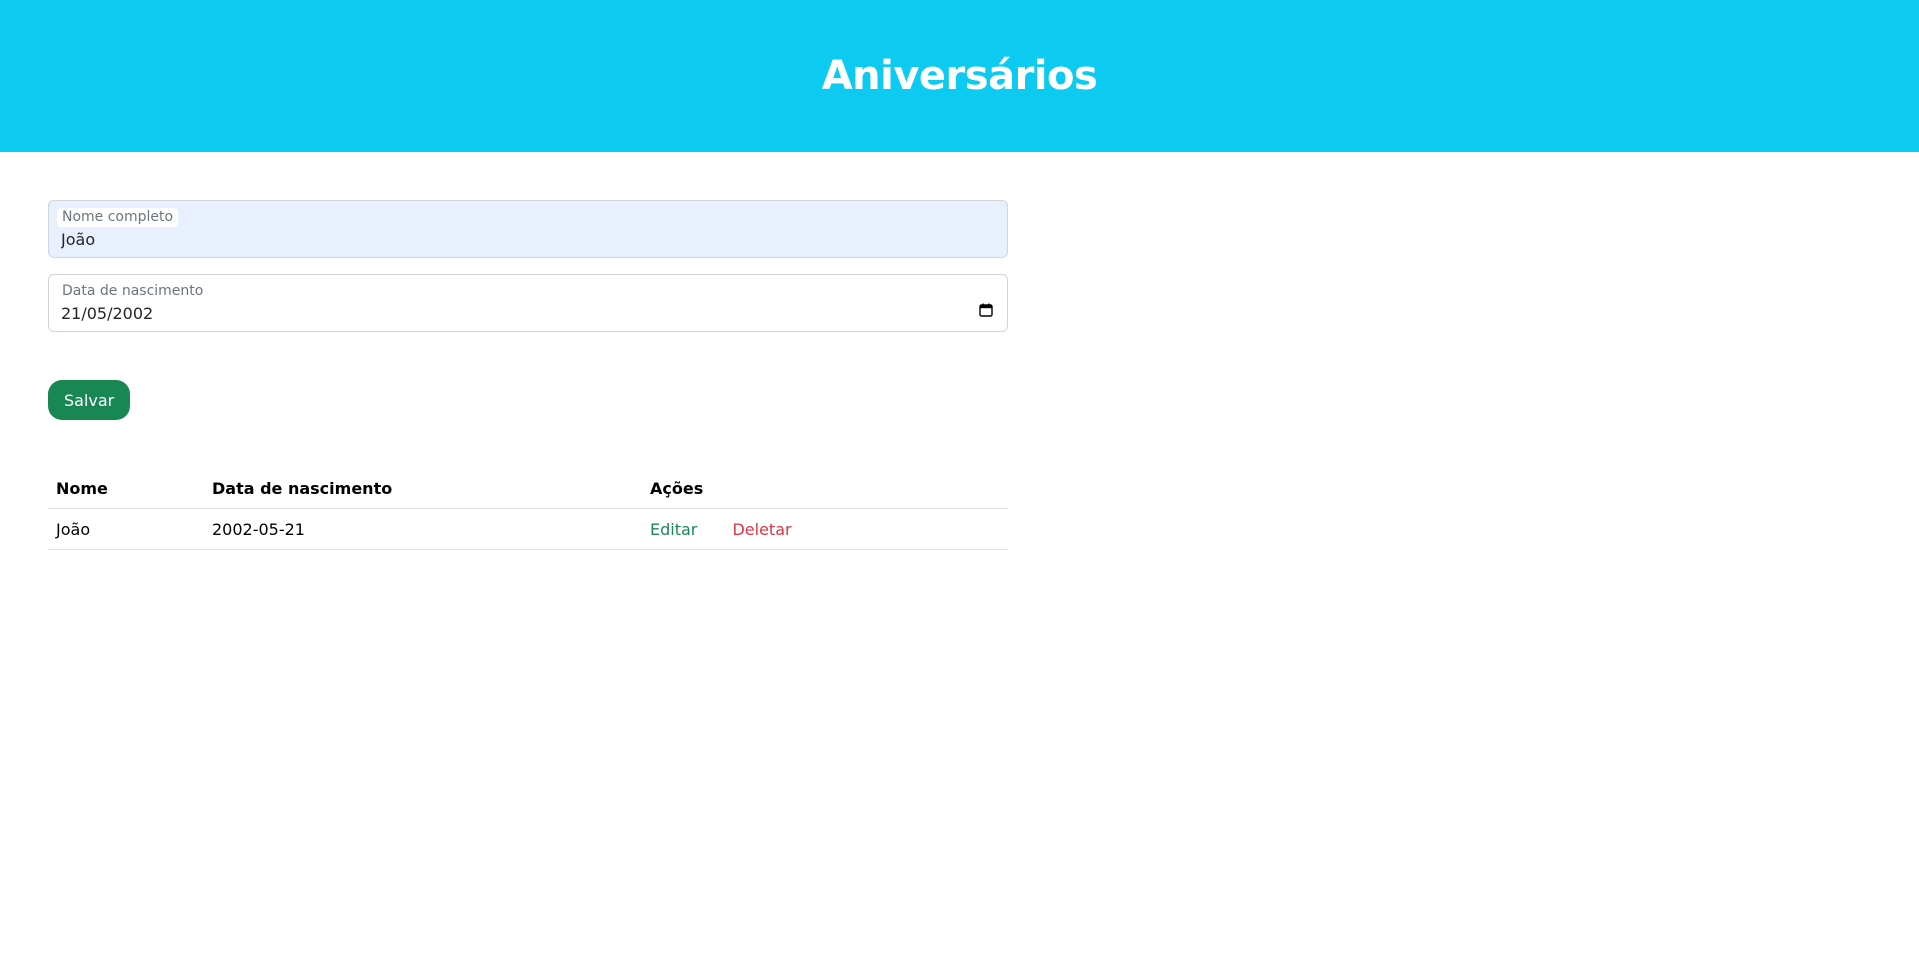 The height and width of the screenshot is (958, 1919). I want to click on calendar-icon, so click(986, 310).